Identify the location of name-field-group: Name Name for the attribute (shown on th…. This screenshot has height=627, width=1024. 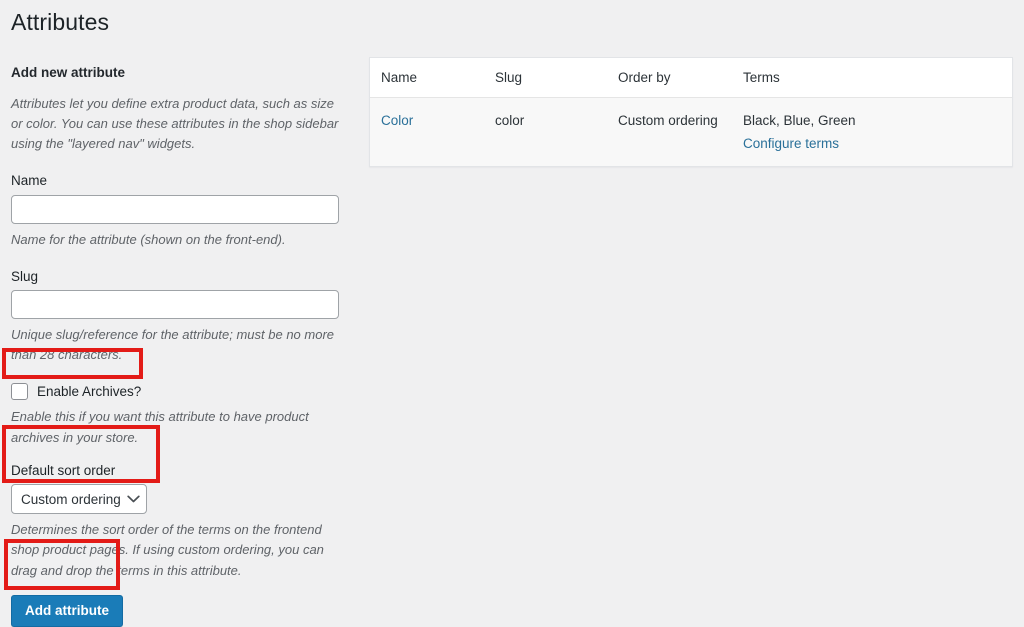
(179, 211).